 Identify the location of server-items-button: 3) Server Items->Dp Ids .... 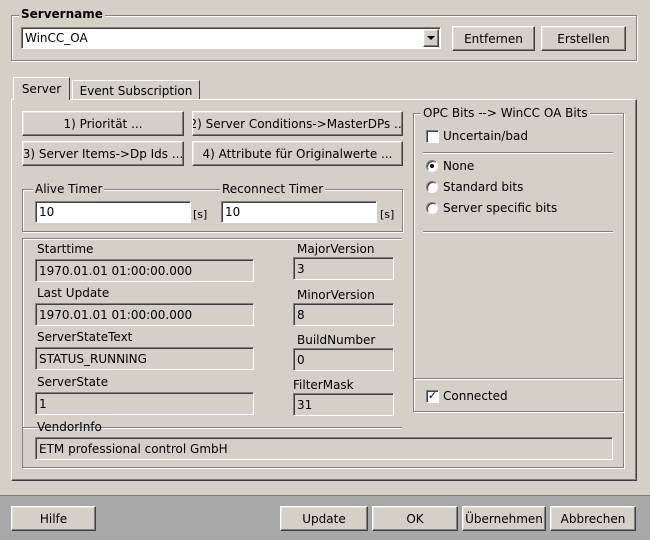
(103, 153).